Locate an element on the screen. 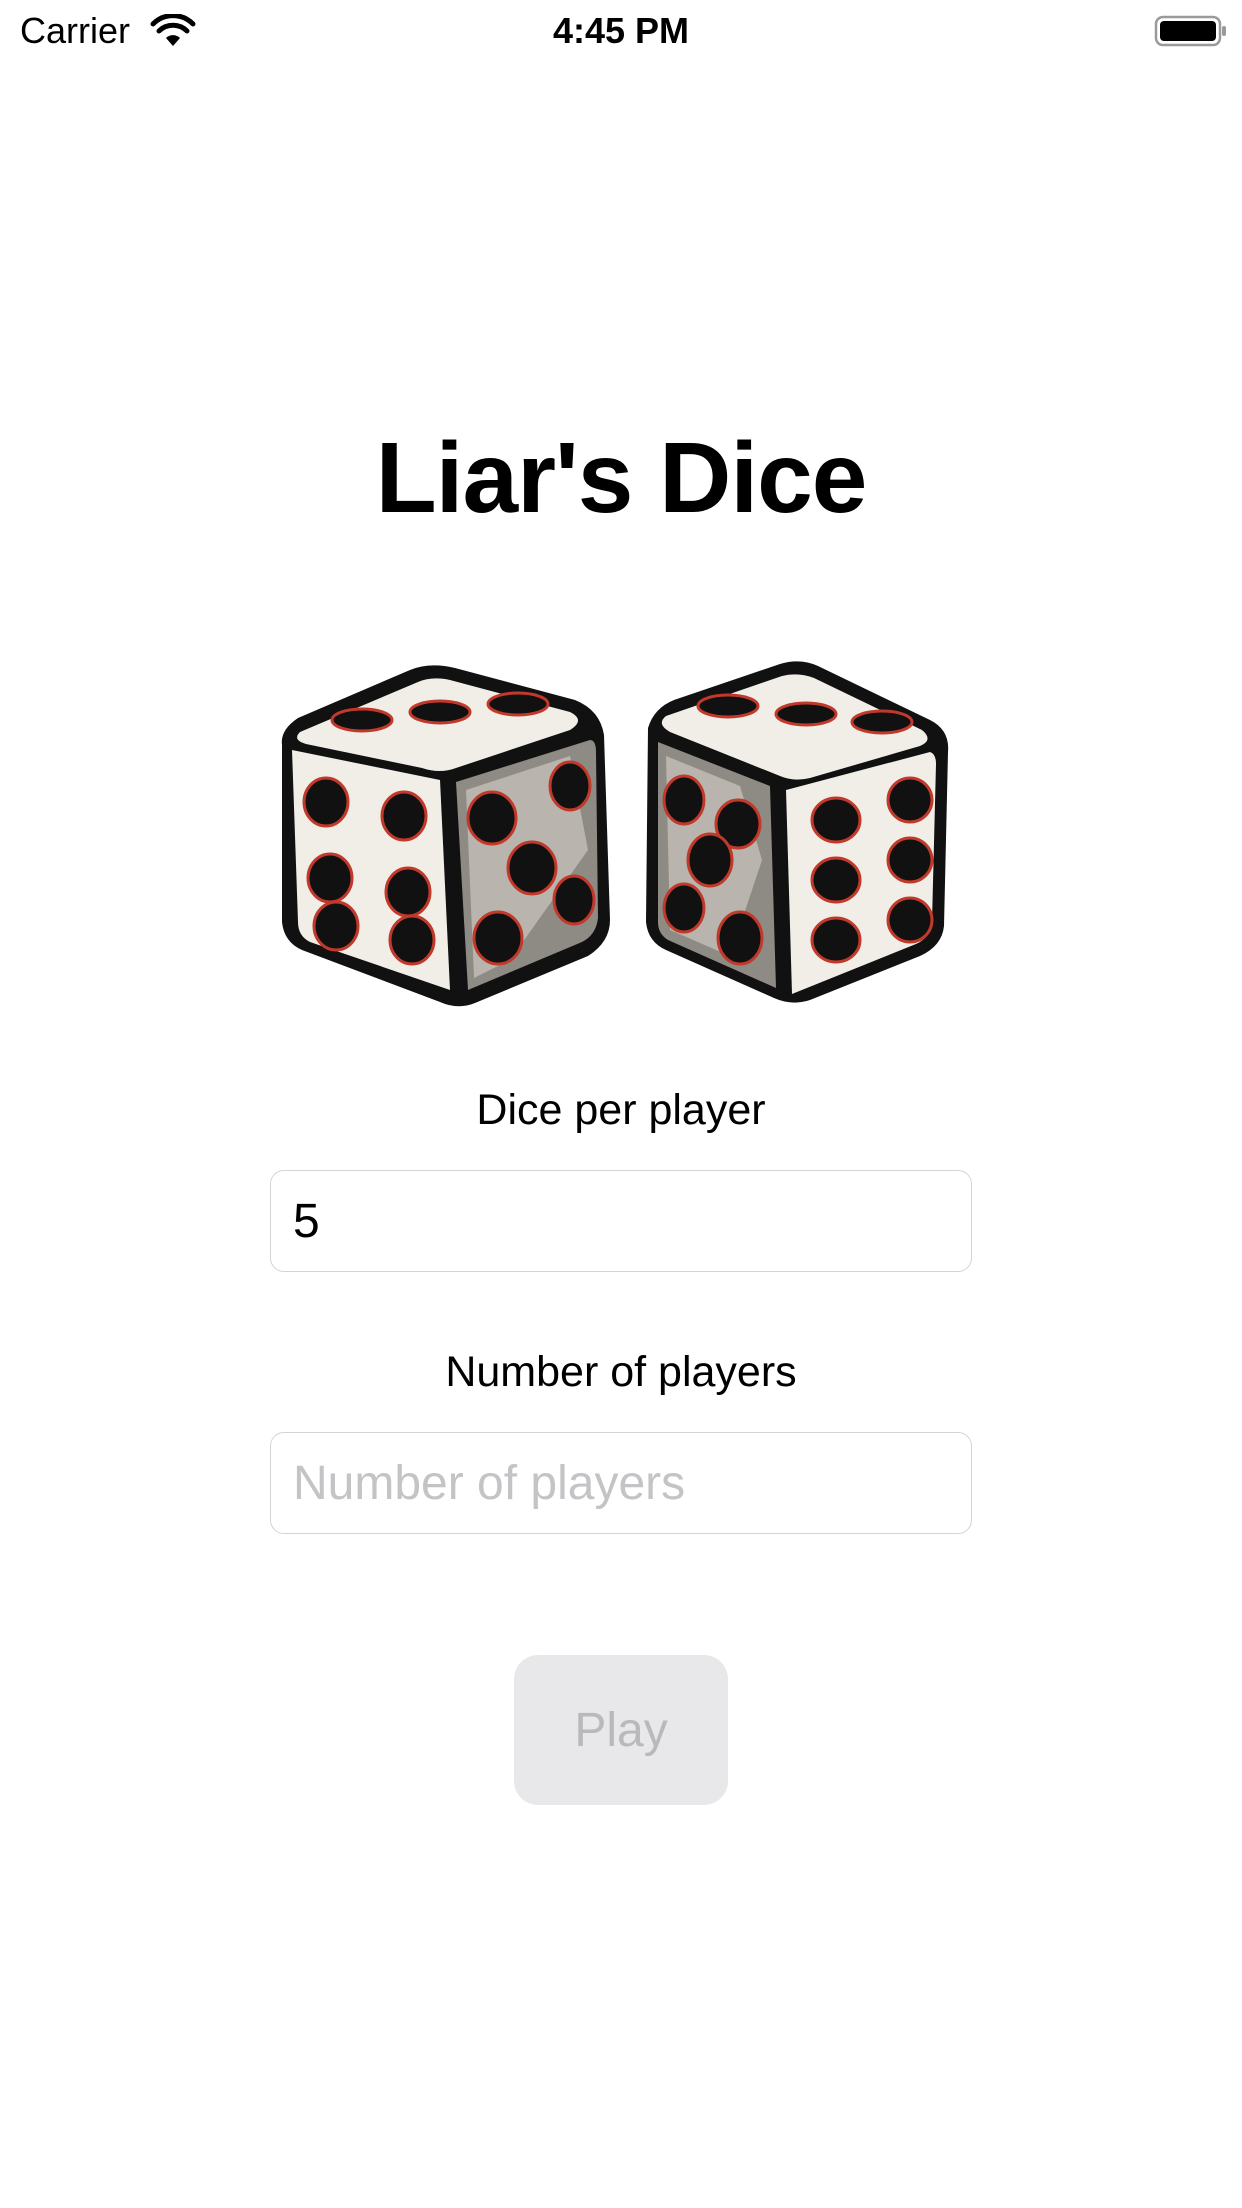 This screenshot has width=1242, height=2208. number-of-players-field is located at coordinates (621, 1483).